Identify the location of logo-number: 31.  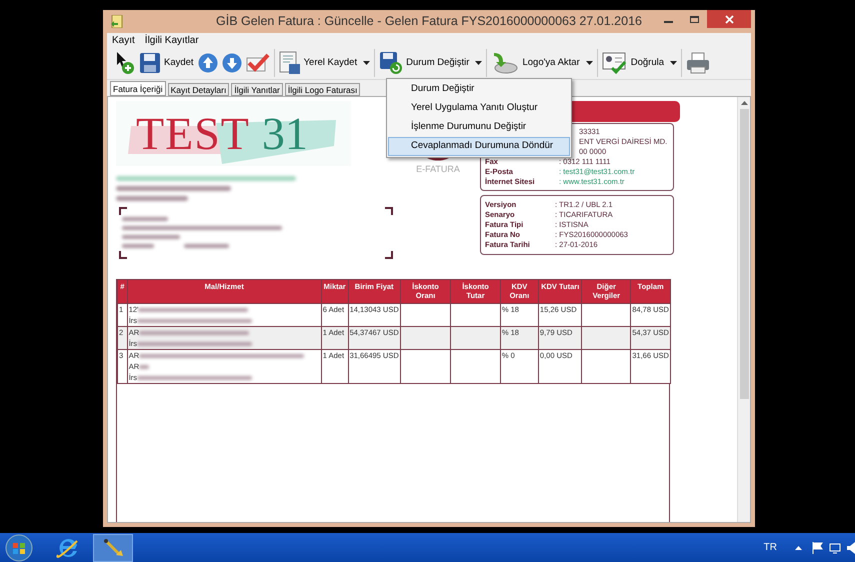
(285, 133).